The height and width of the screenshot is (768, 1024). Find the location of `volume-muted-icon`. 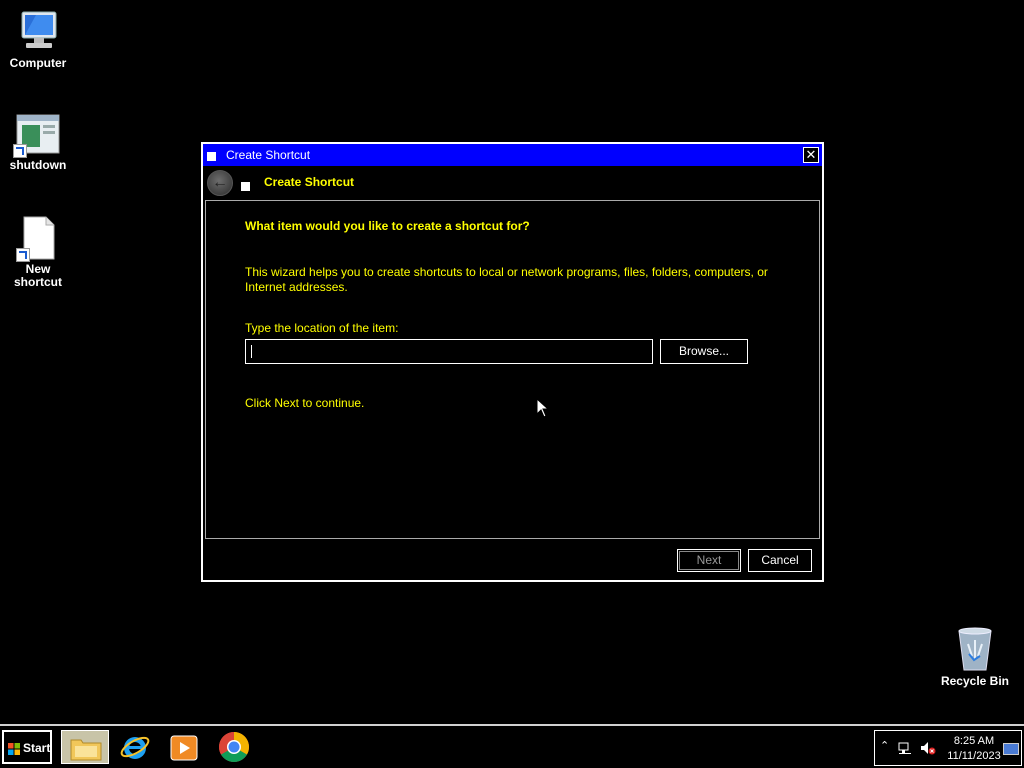

volume-muted-icon is located at coordinates (928, 749).